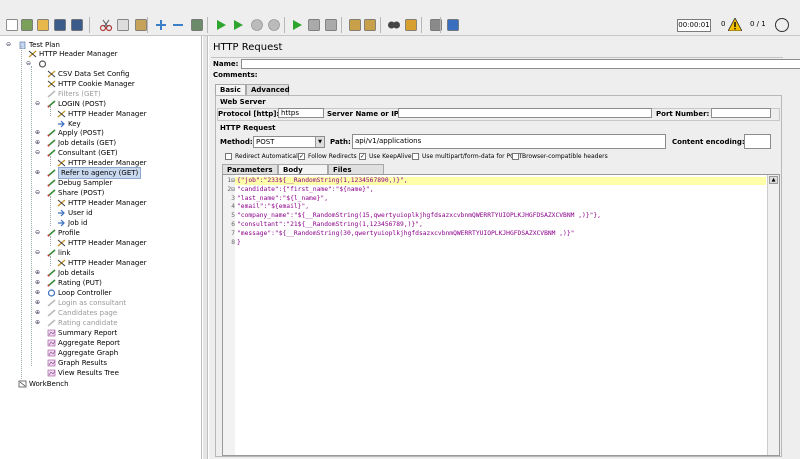 The image size is (800, 459). I want to click on search-icon, so click(394, 25).